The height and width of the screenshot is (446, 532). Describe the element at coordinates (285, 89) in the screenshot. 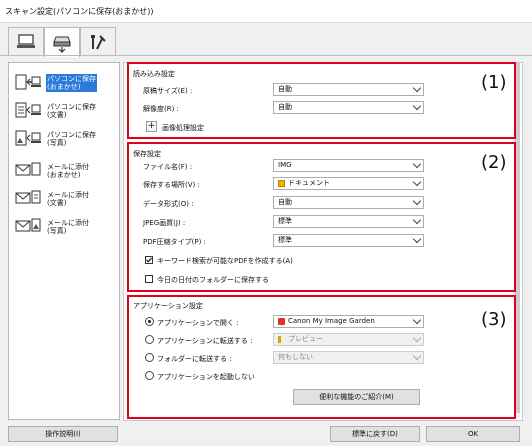

I see `paper-size-value: 自動` at that location.